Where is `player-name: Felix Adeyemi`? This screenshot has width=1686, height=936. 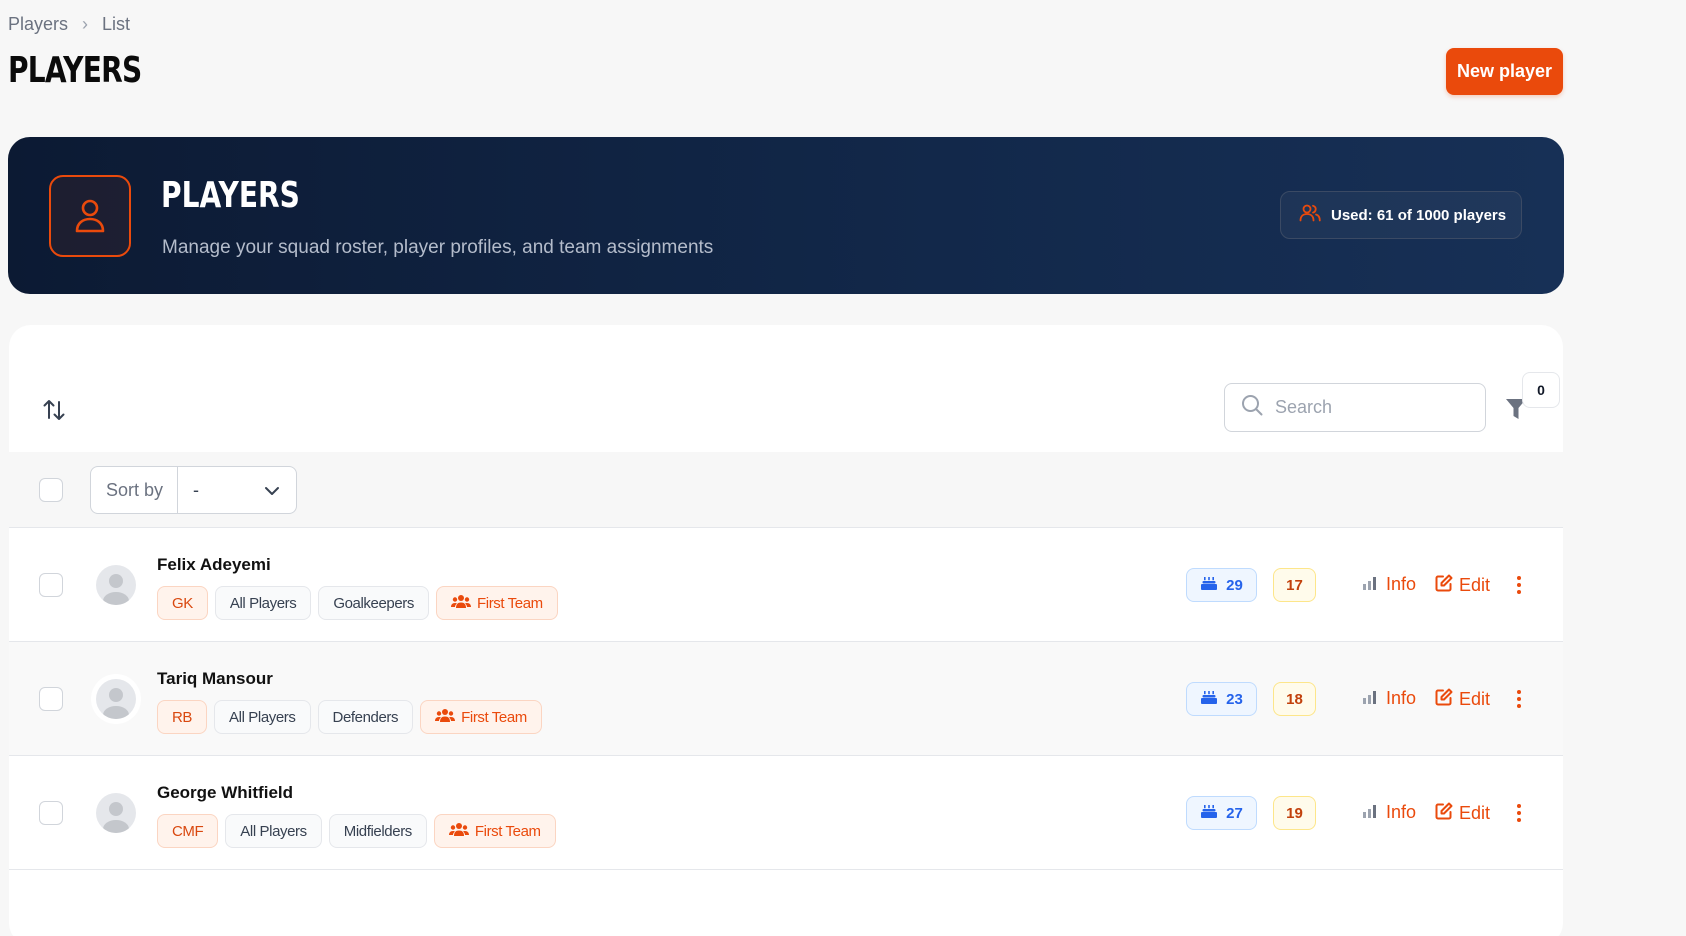 player-name: Felix Adeyemi is located at coordinates (214, 565).